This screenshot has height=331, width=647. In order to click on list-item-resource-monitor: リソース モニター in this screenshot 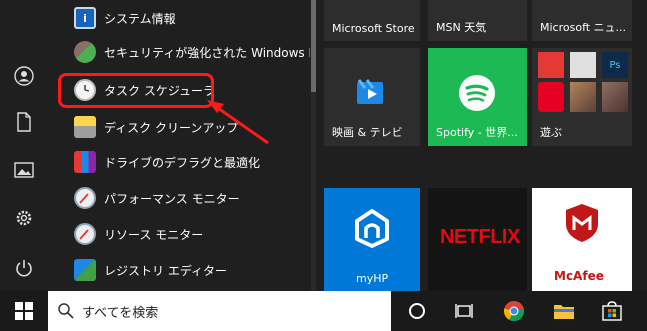, I will do `click(179, 234)`.